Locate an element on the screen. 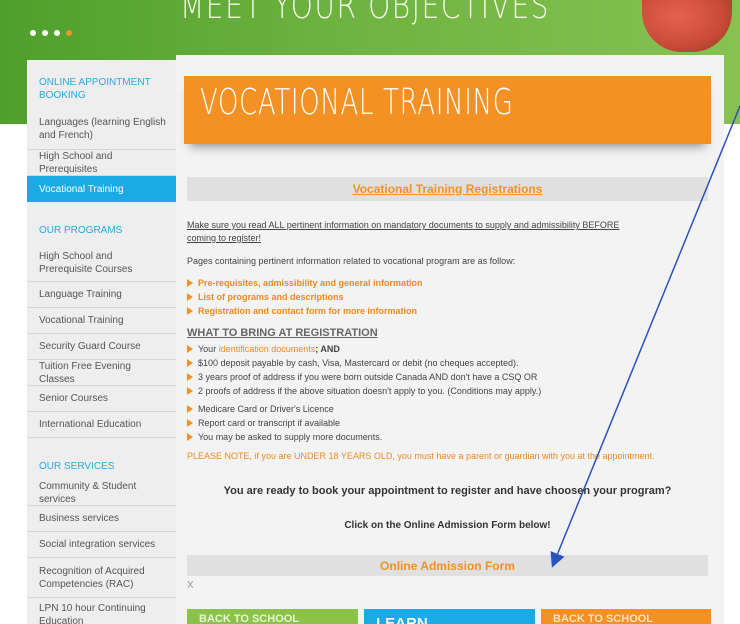 The height and width of the screenshot is (624, 740). sidebar-item-vocational-training-active: Vocational Training is located at coordinates (101, 189).